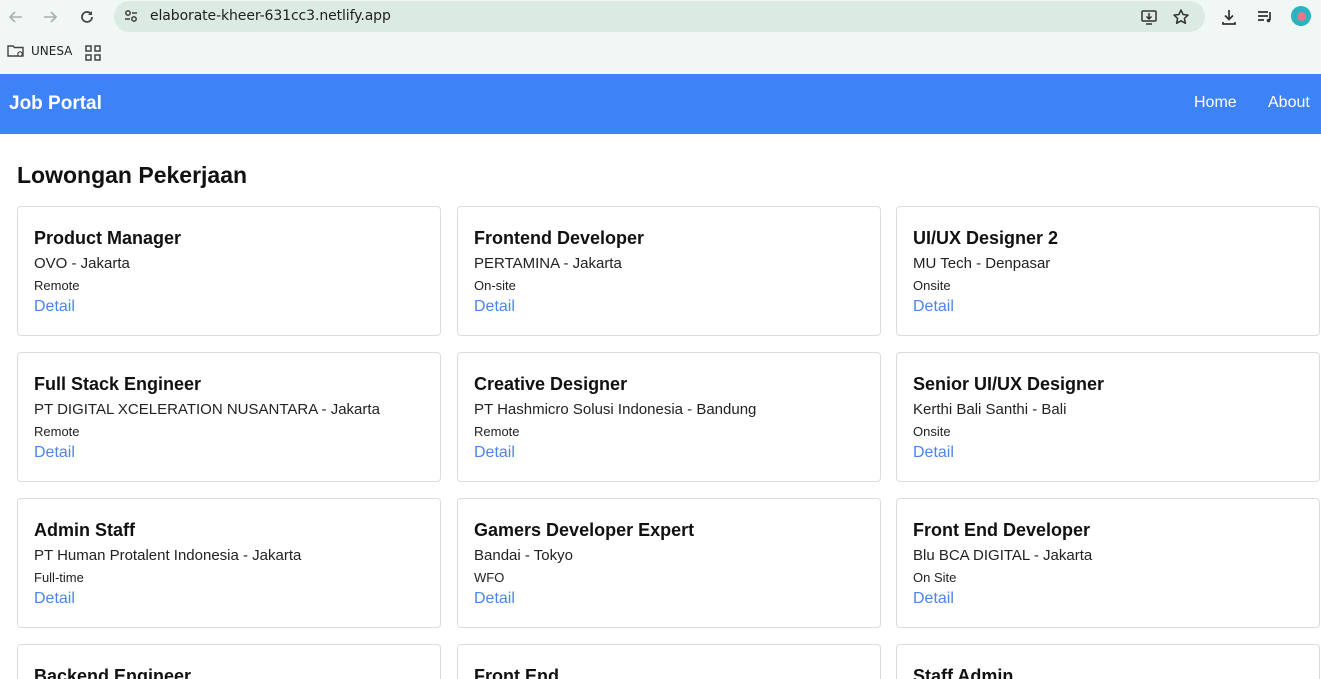 Image resolution: width=1321 pixels, height=679 pixels. I want to click on job-title: Front End, so click(516, 672).